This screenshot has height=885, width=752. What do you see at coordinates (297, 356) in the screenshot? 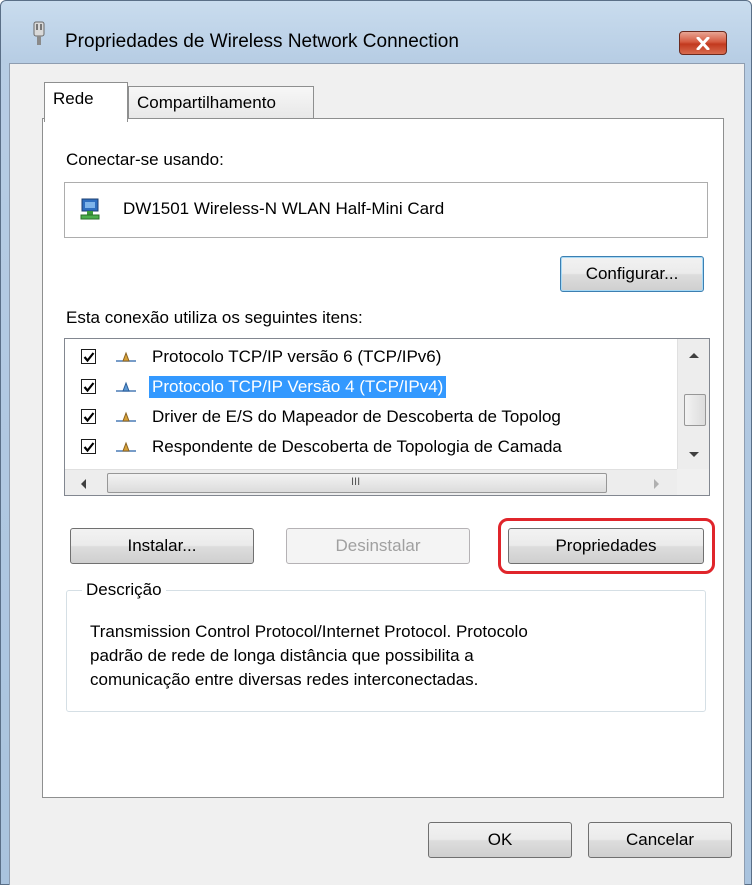
I see `item-label: Protocolo TCP/IP versão 6 (TCP/IPv6)` at bounding box center [297, 356].